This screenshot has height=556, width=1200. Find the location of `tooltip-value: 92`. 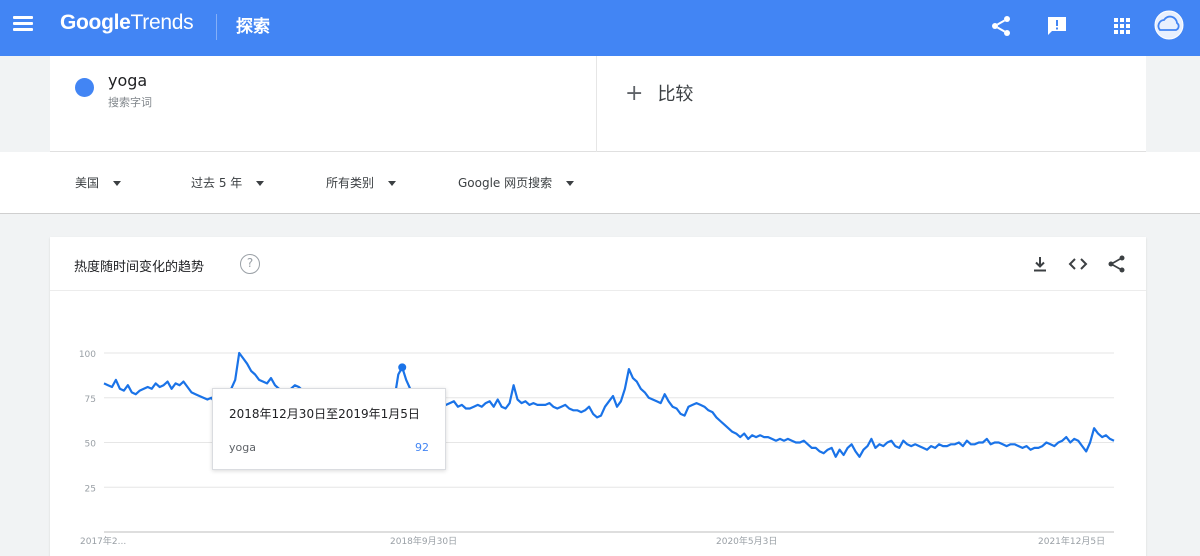

tooltip-value: 92 is located at coordinates (422, 447).